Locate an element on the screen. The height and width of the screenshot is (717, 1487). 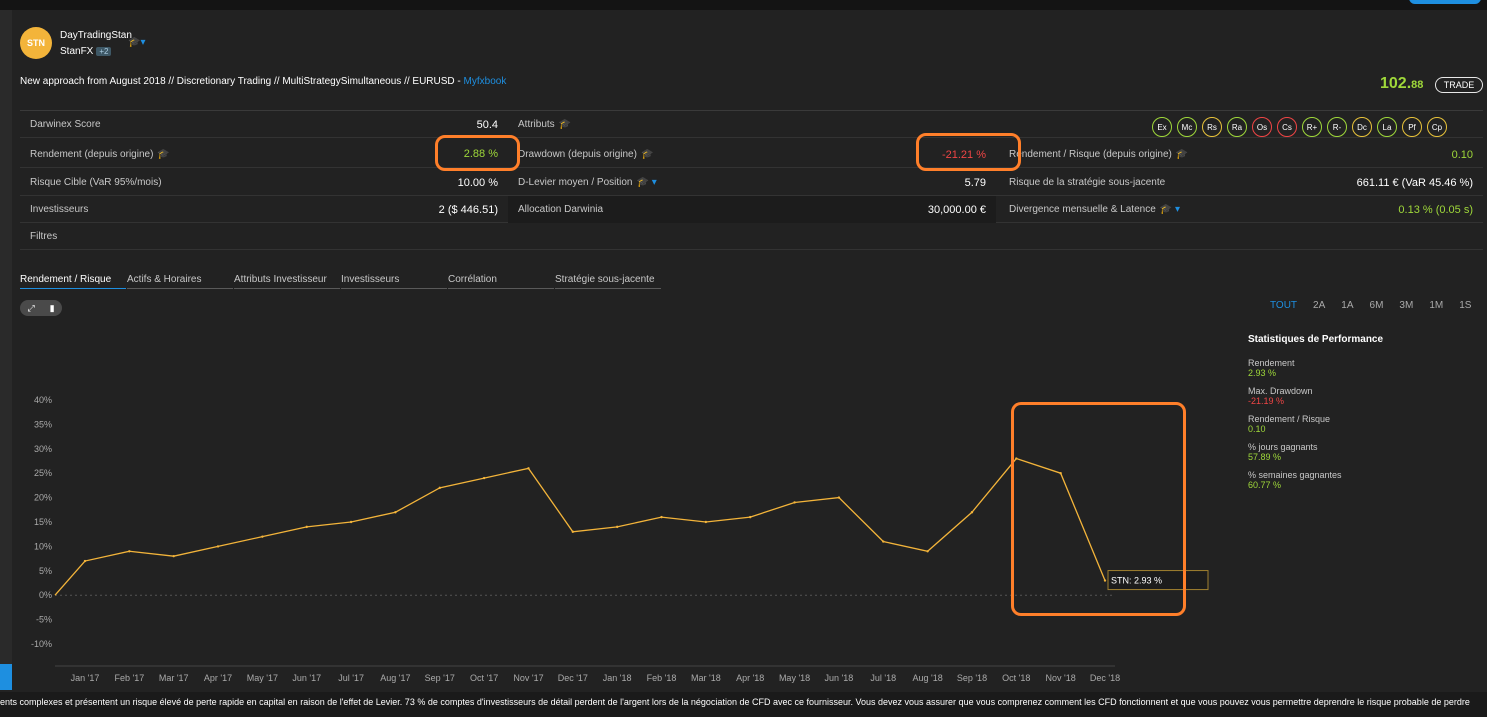
tab-4: Corrélation is located at coordinates (501, 281).